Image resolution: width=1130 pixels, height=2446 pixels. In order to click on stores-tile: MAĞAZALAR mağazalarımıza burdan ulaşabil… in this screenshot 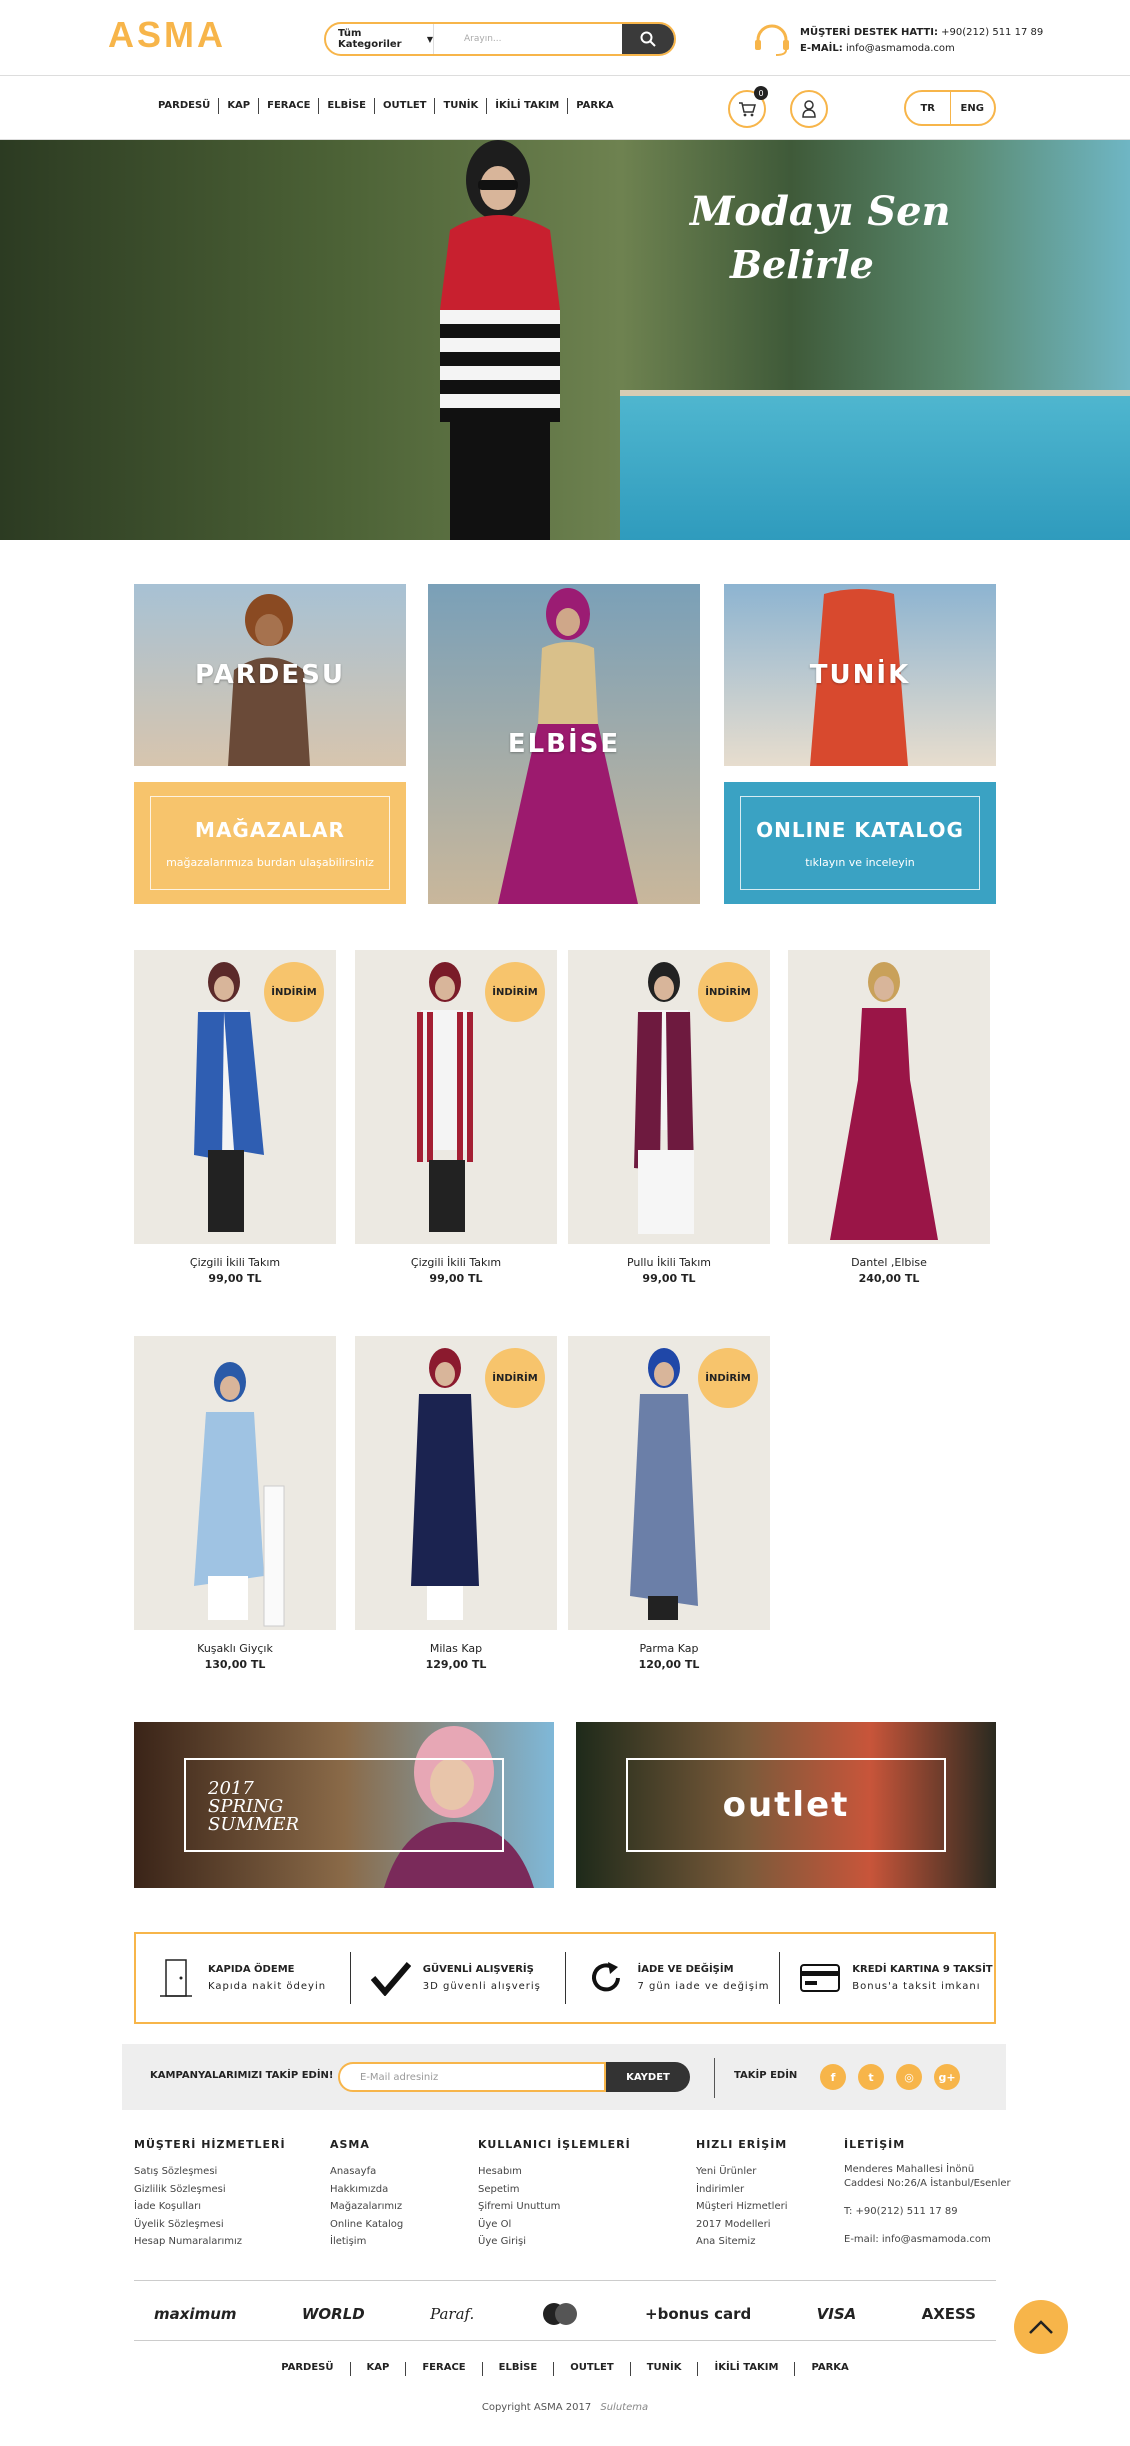, I will do `click(270, 843)`.